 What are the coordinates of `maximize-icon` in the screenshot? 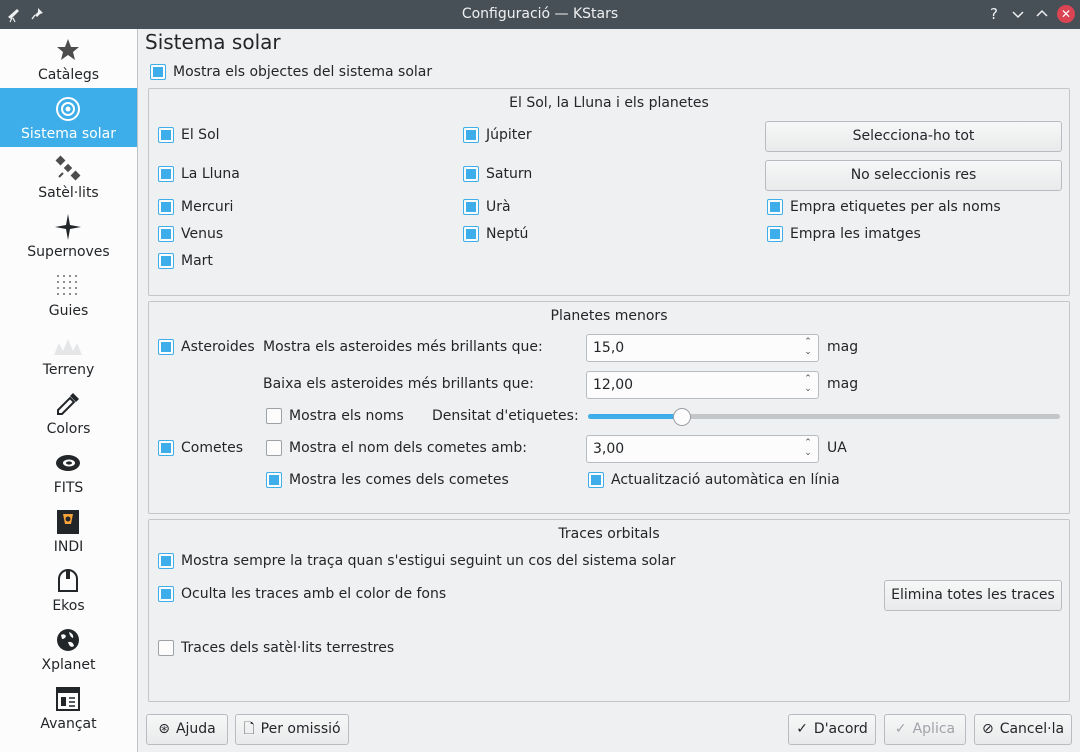 It's located at (1042, 14).